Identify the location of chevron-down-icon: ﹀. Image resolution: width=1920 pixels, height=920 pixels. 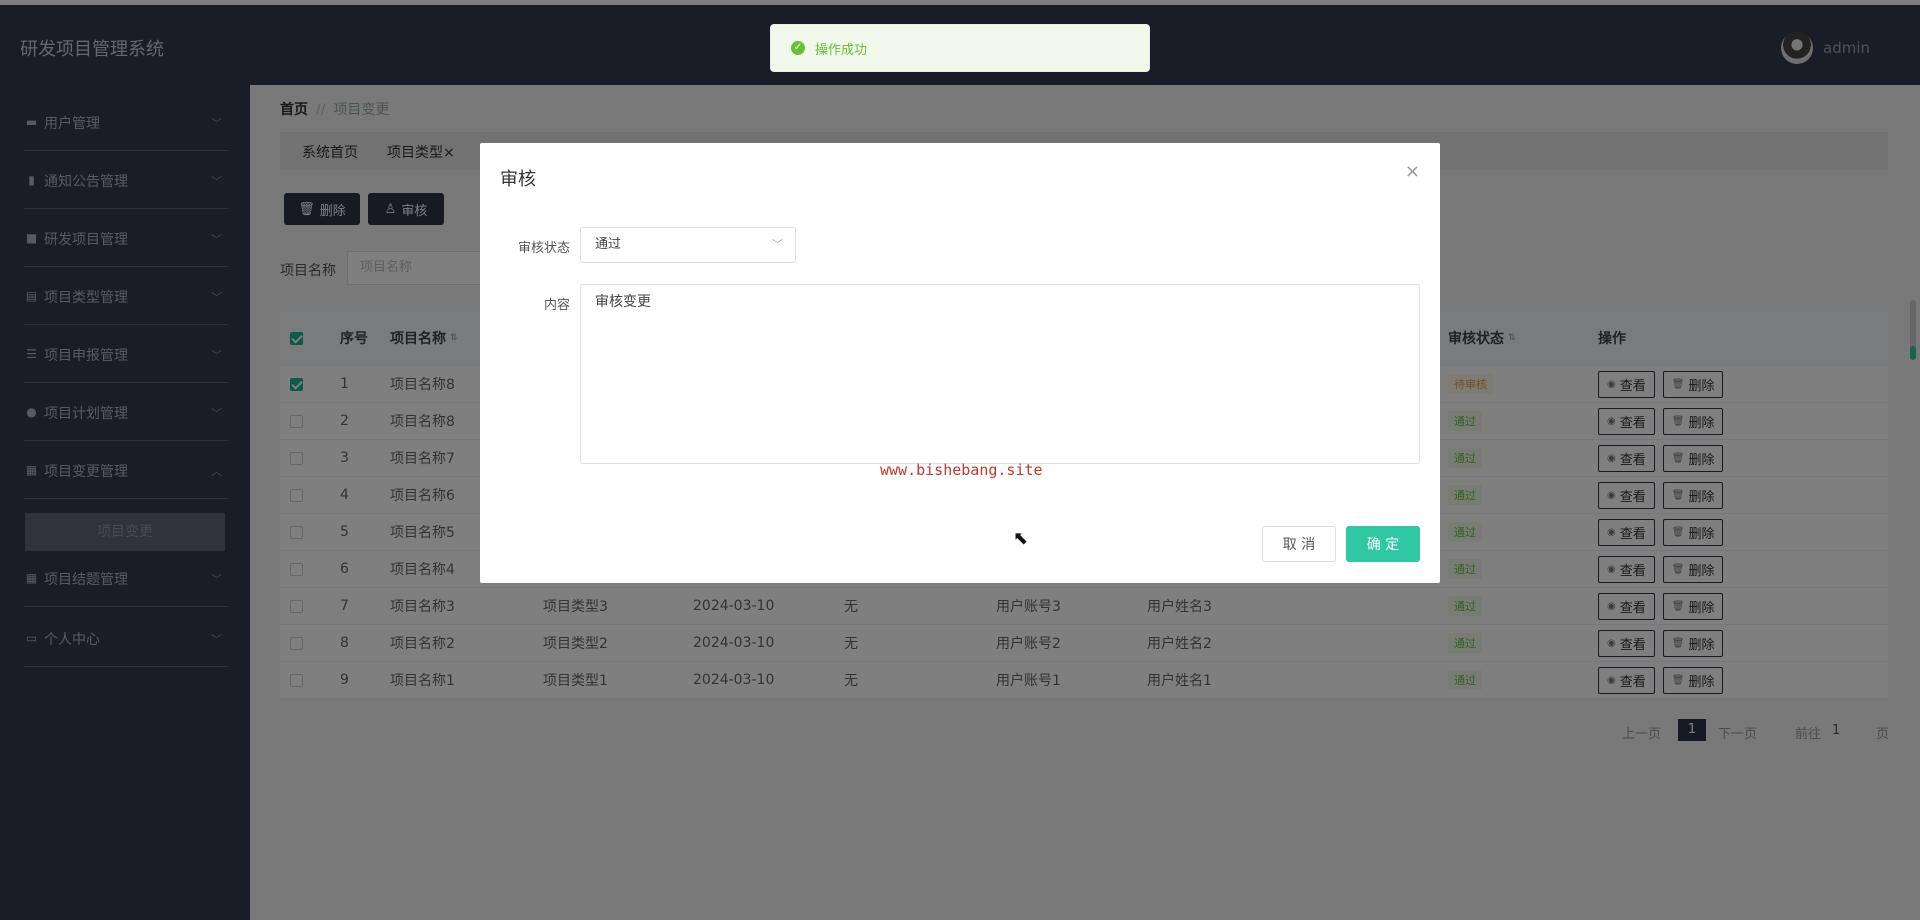
(777, 244).